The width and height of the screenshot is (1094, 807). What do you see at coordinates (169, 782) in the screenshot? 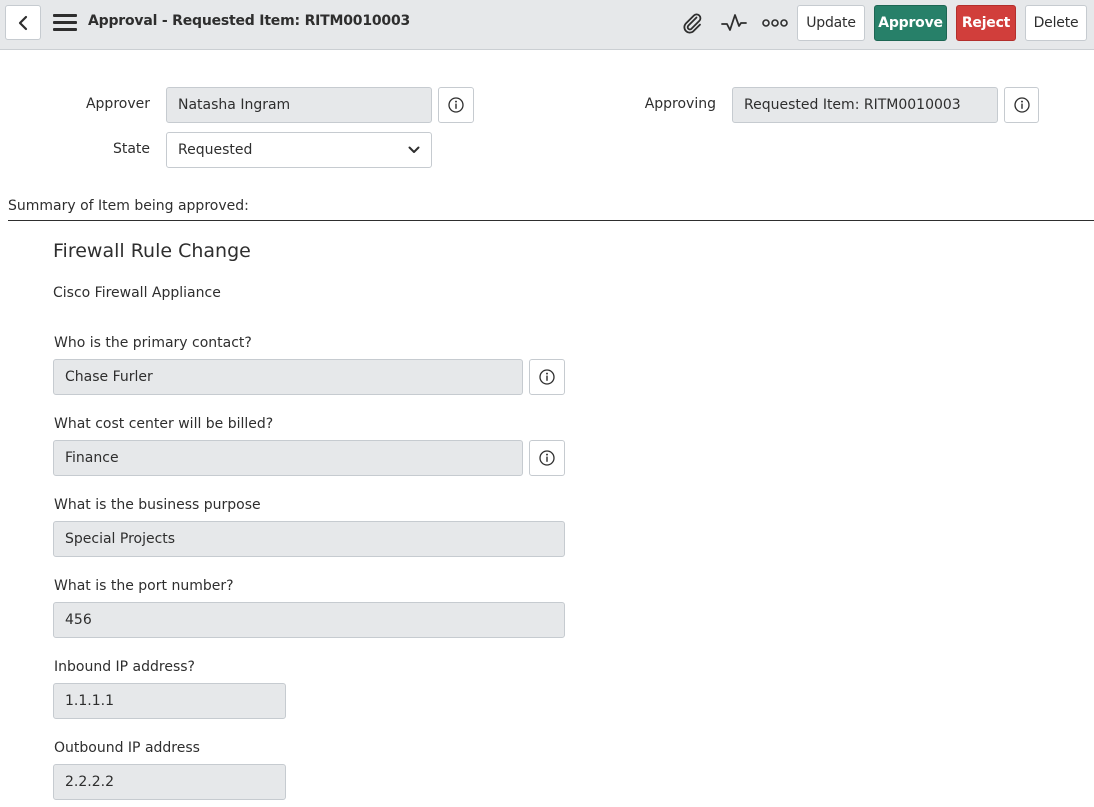
I see `outbound-ip-field: 2.2.2.2` at bounding box center [169, 782].